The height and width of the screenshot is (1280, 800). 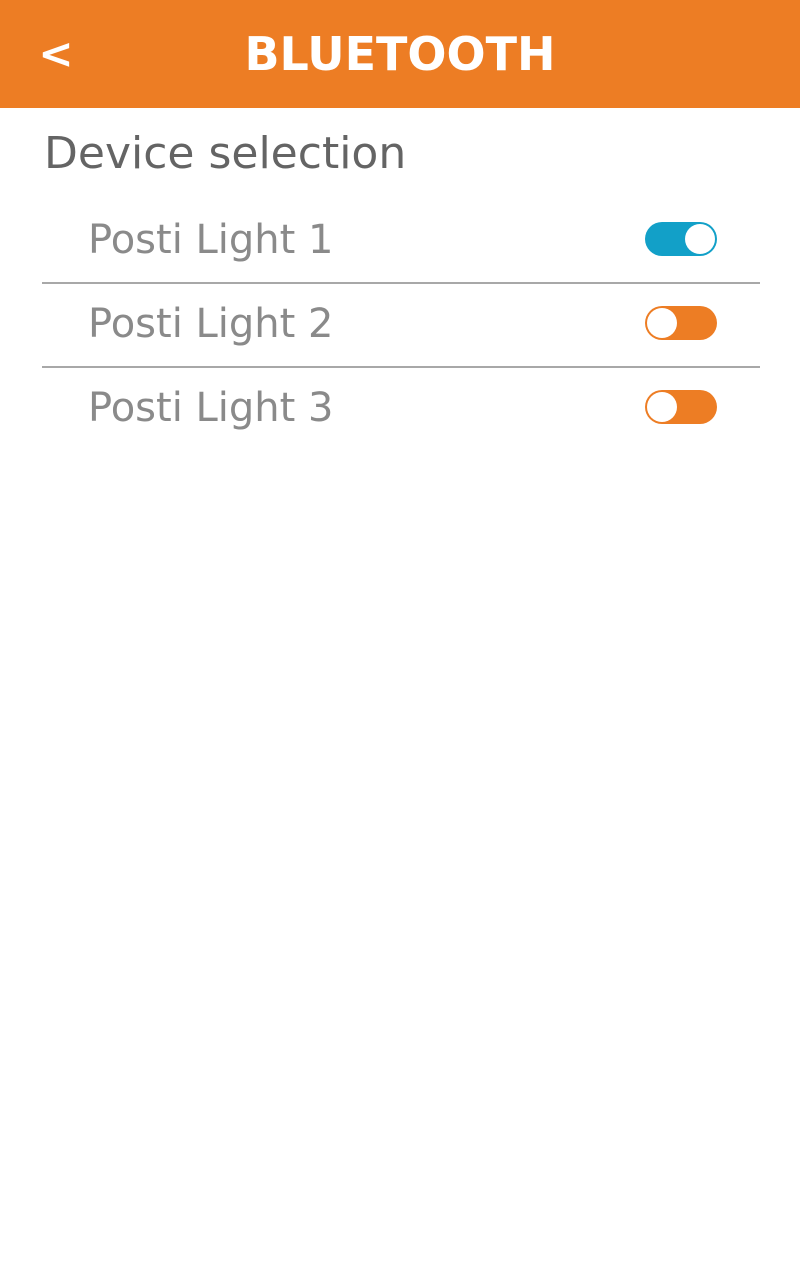 I want to click on back-button: <, so click(x=56, y=54).